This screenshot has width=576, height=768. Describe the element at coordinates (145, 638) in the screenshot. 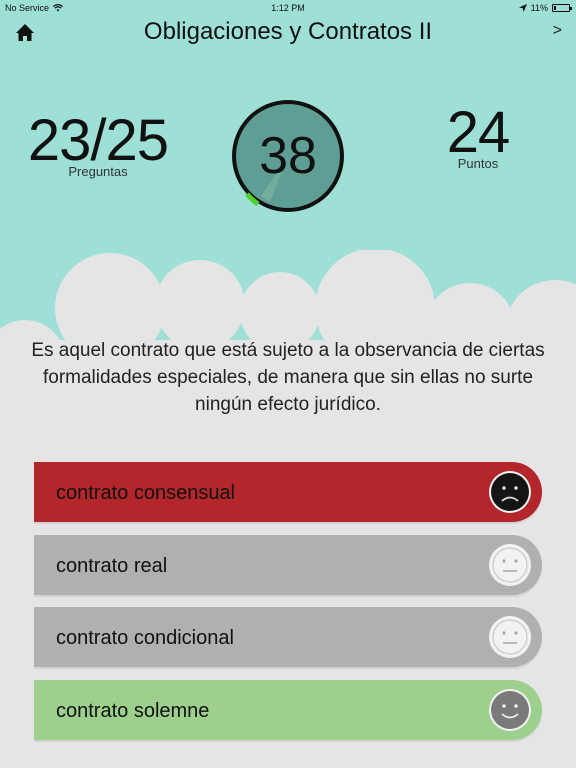

I see `answer-label: contrato condicional` at that location.